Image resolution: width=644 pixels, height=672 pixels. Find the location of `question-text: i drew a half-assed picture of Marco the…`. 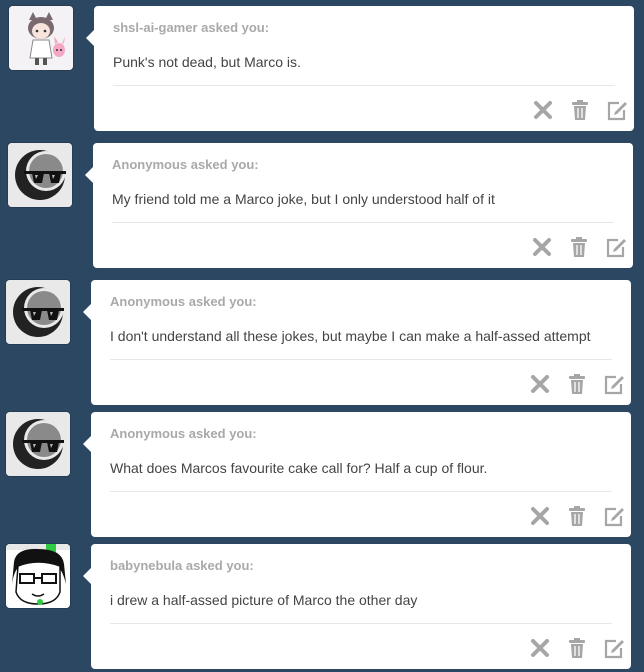

question-text: i drew a half-assed picture of Marco the… is located at coordinates (264, 600).